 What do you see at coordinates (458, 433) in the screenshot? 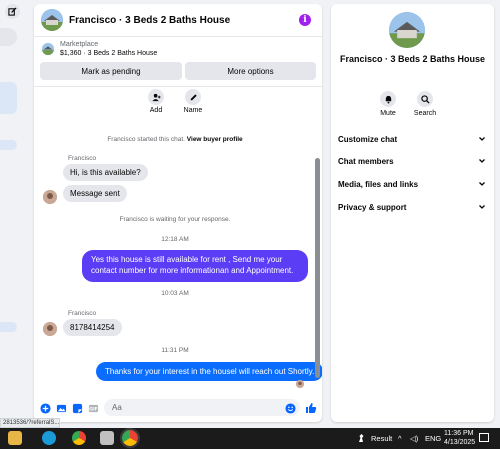
I see `clock-time: 11:36 PM` at bounding box center [458, 433].